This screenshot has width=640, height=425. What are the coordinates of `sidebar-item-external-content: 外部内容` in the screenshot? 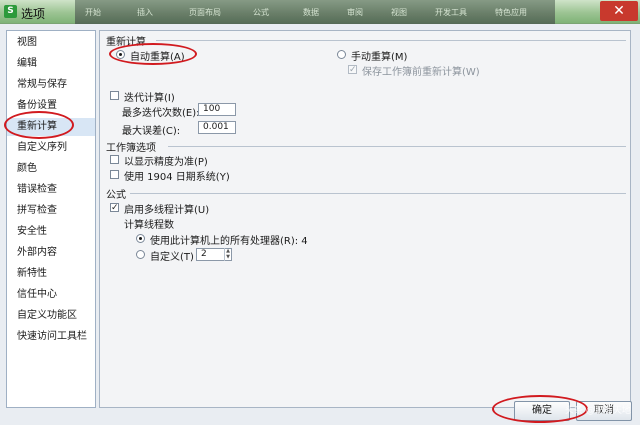 It's located at (51, 253).